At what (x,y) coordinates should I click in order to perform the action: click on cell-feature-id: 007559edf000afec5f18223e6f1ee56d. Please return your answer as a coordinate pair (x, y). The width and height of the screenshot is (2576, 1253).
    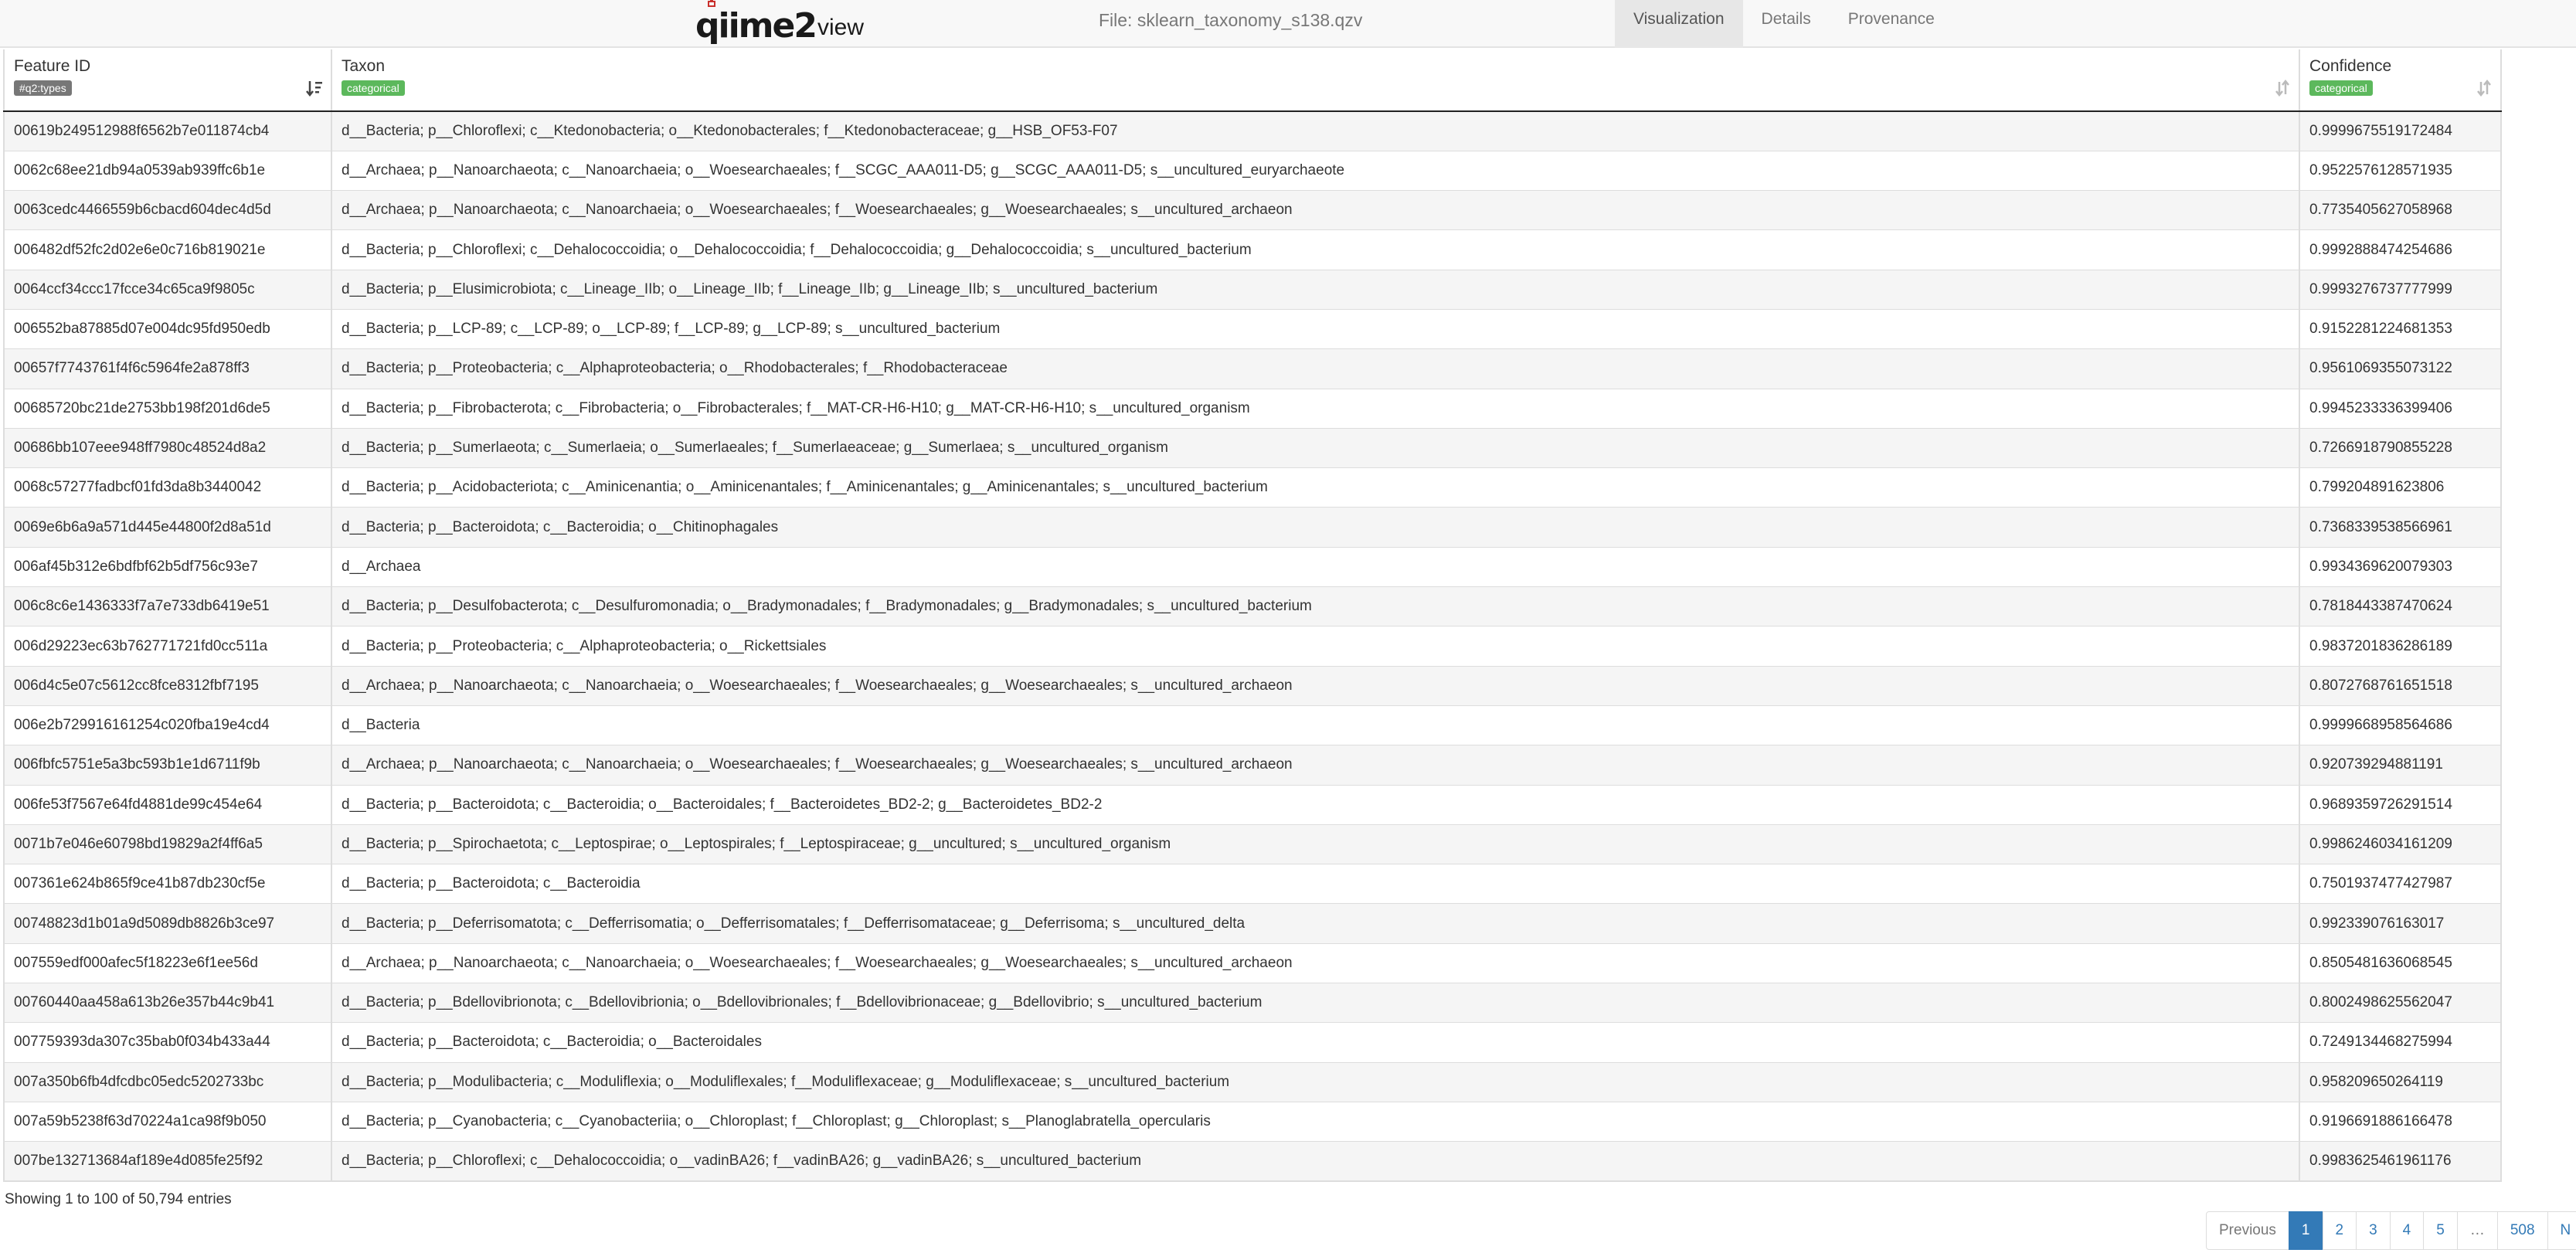
    Looking at the image, I should click on (167, 963).